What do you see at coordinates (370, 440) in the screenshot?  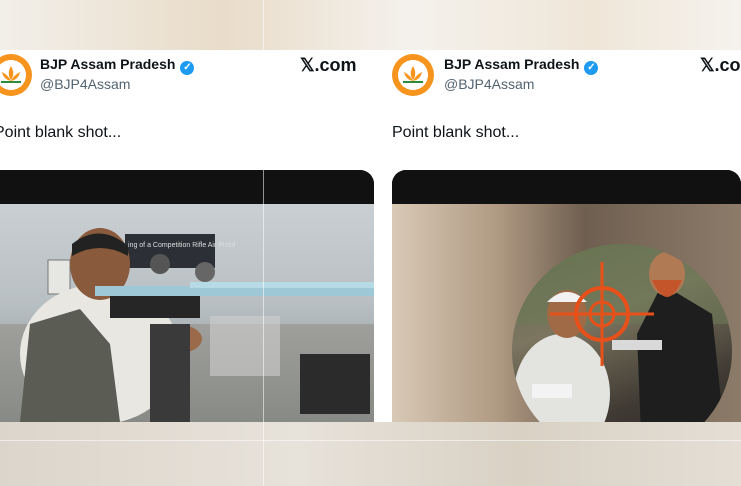 I see `collage-seam-horizontal` at bounding box center [370, 440].